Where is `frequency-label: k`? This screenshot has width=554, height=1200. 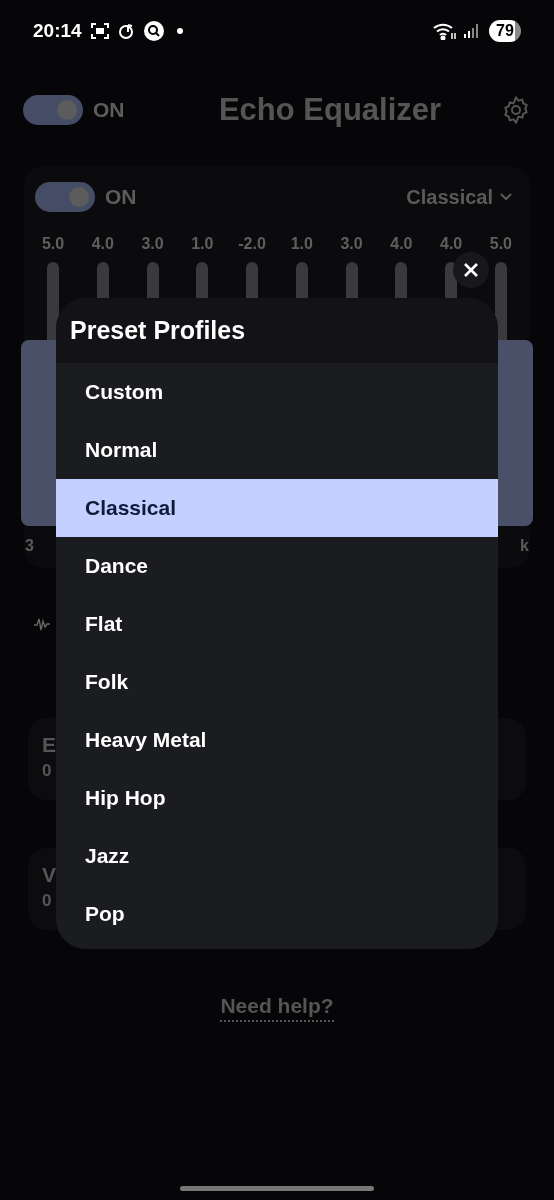 frequency-label: k is located at coordinates (524, 546).